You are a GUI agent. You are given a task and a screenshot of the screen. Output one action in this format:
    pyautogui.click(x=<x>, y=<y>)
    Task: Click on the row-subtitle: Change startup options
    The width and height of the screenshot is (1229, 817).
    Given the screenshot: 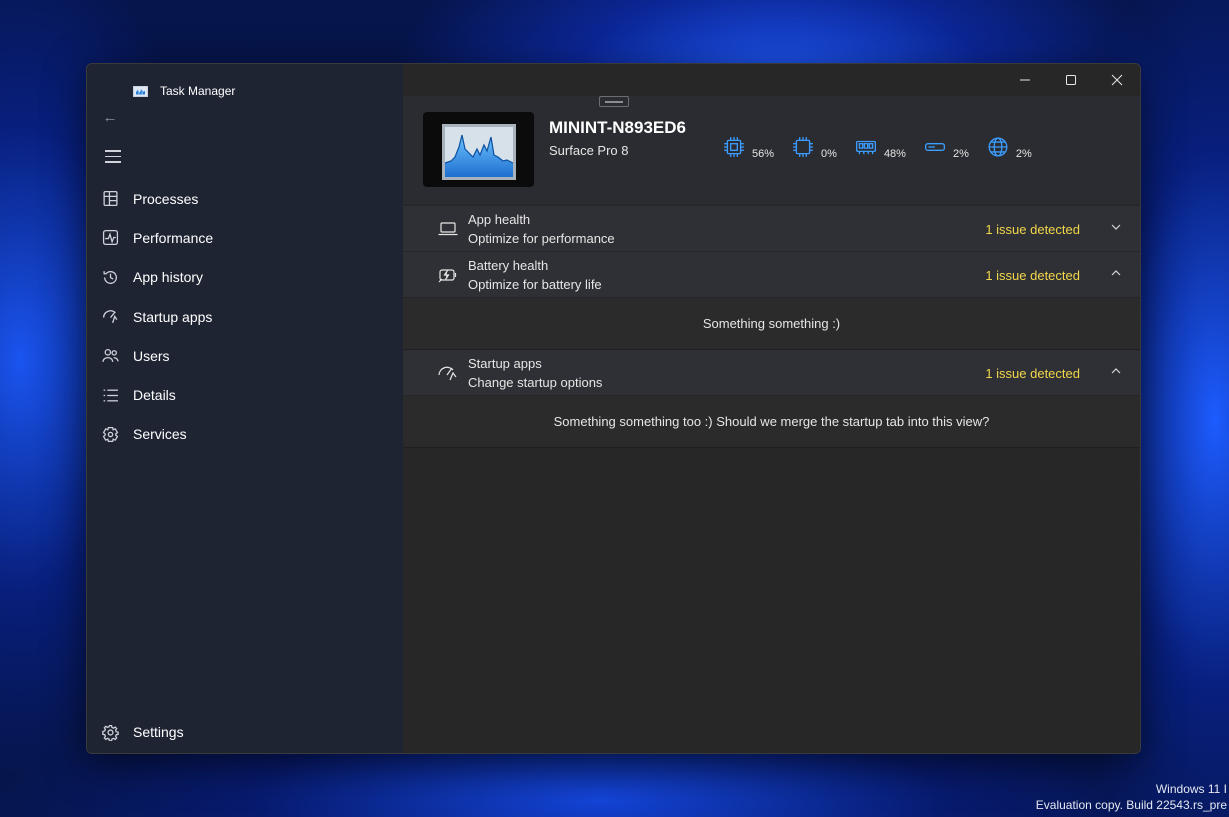 What is the action you would take?
    pyautogui.click(x=535, y=382)
    